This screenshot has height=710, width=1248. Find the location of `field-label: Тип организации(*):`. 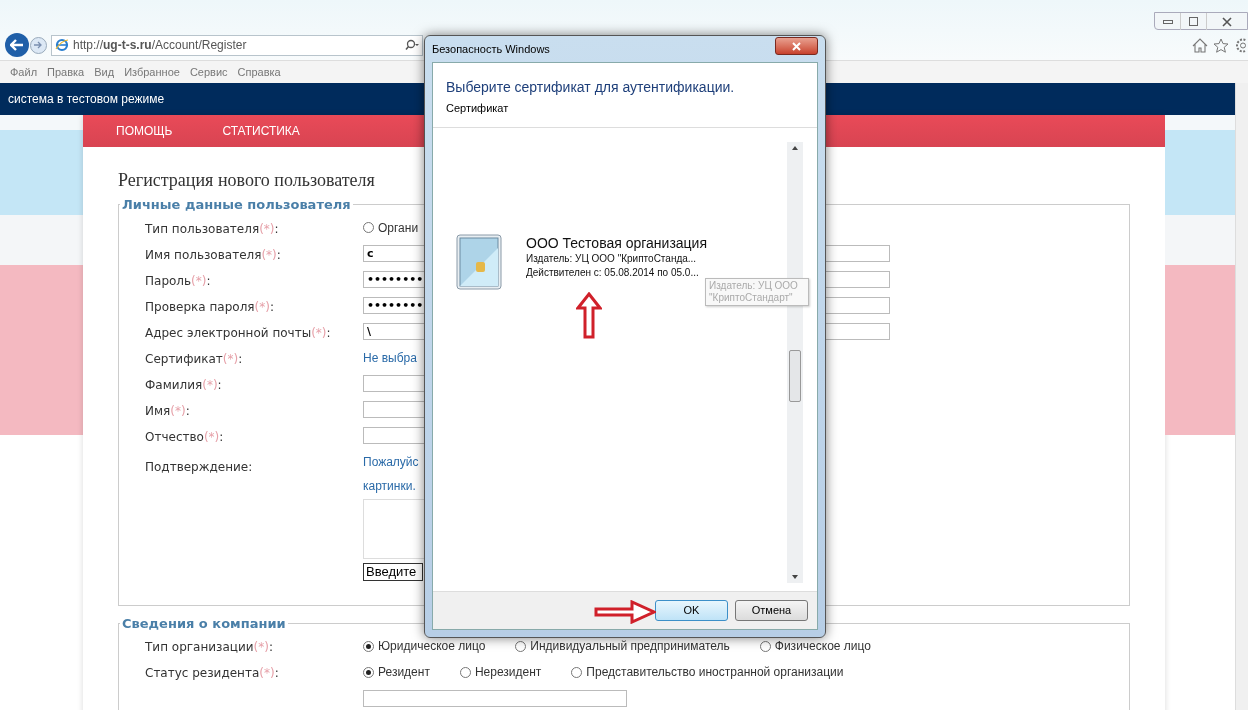

field-label: Тип организации(*): is located at coordinates (209, 647).